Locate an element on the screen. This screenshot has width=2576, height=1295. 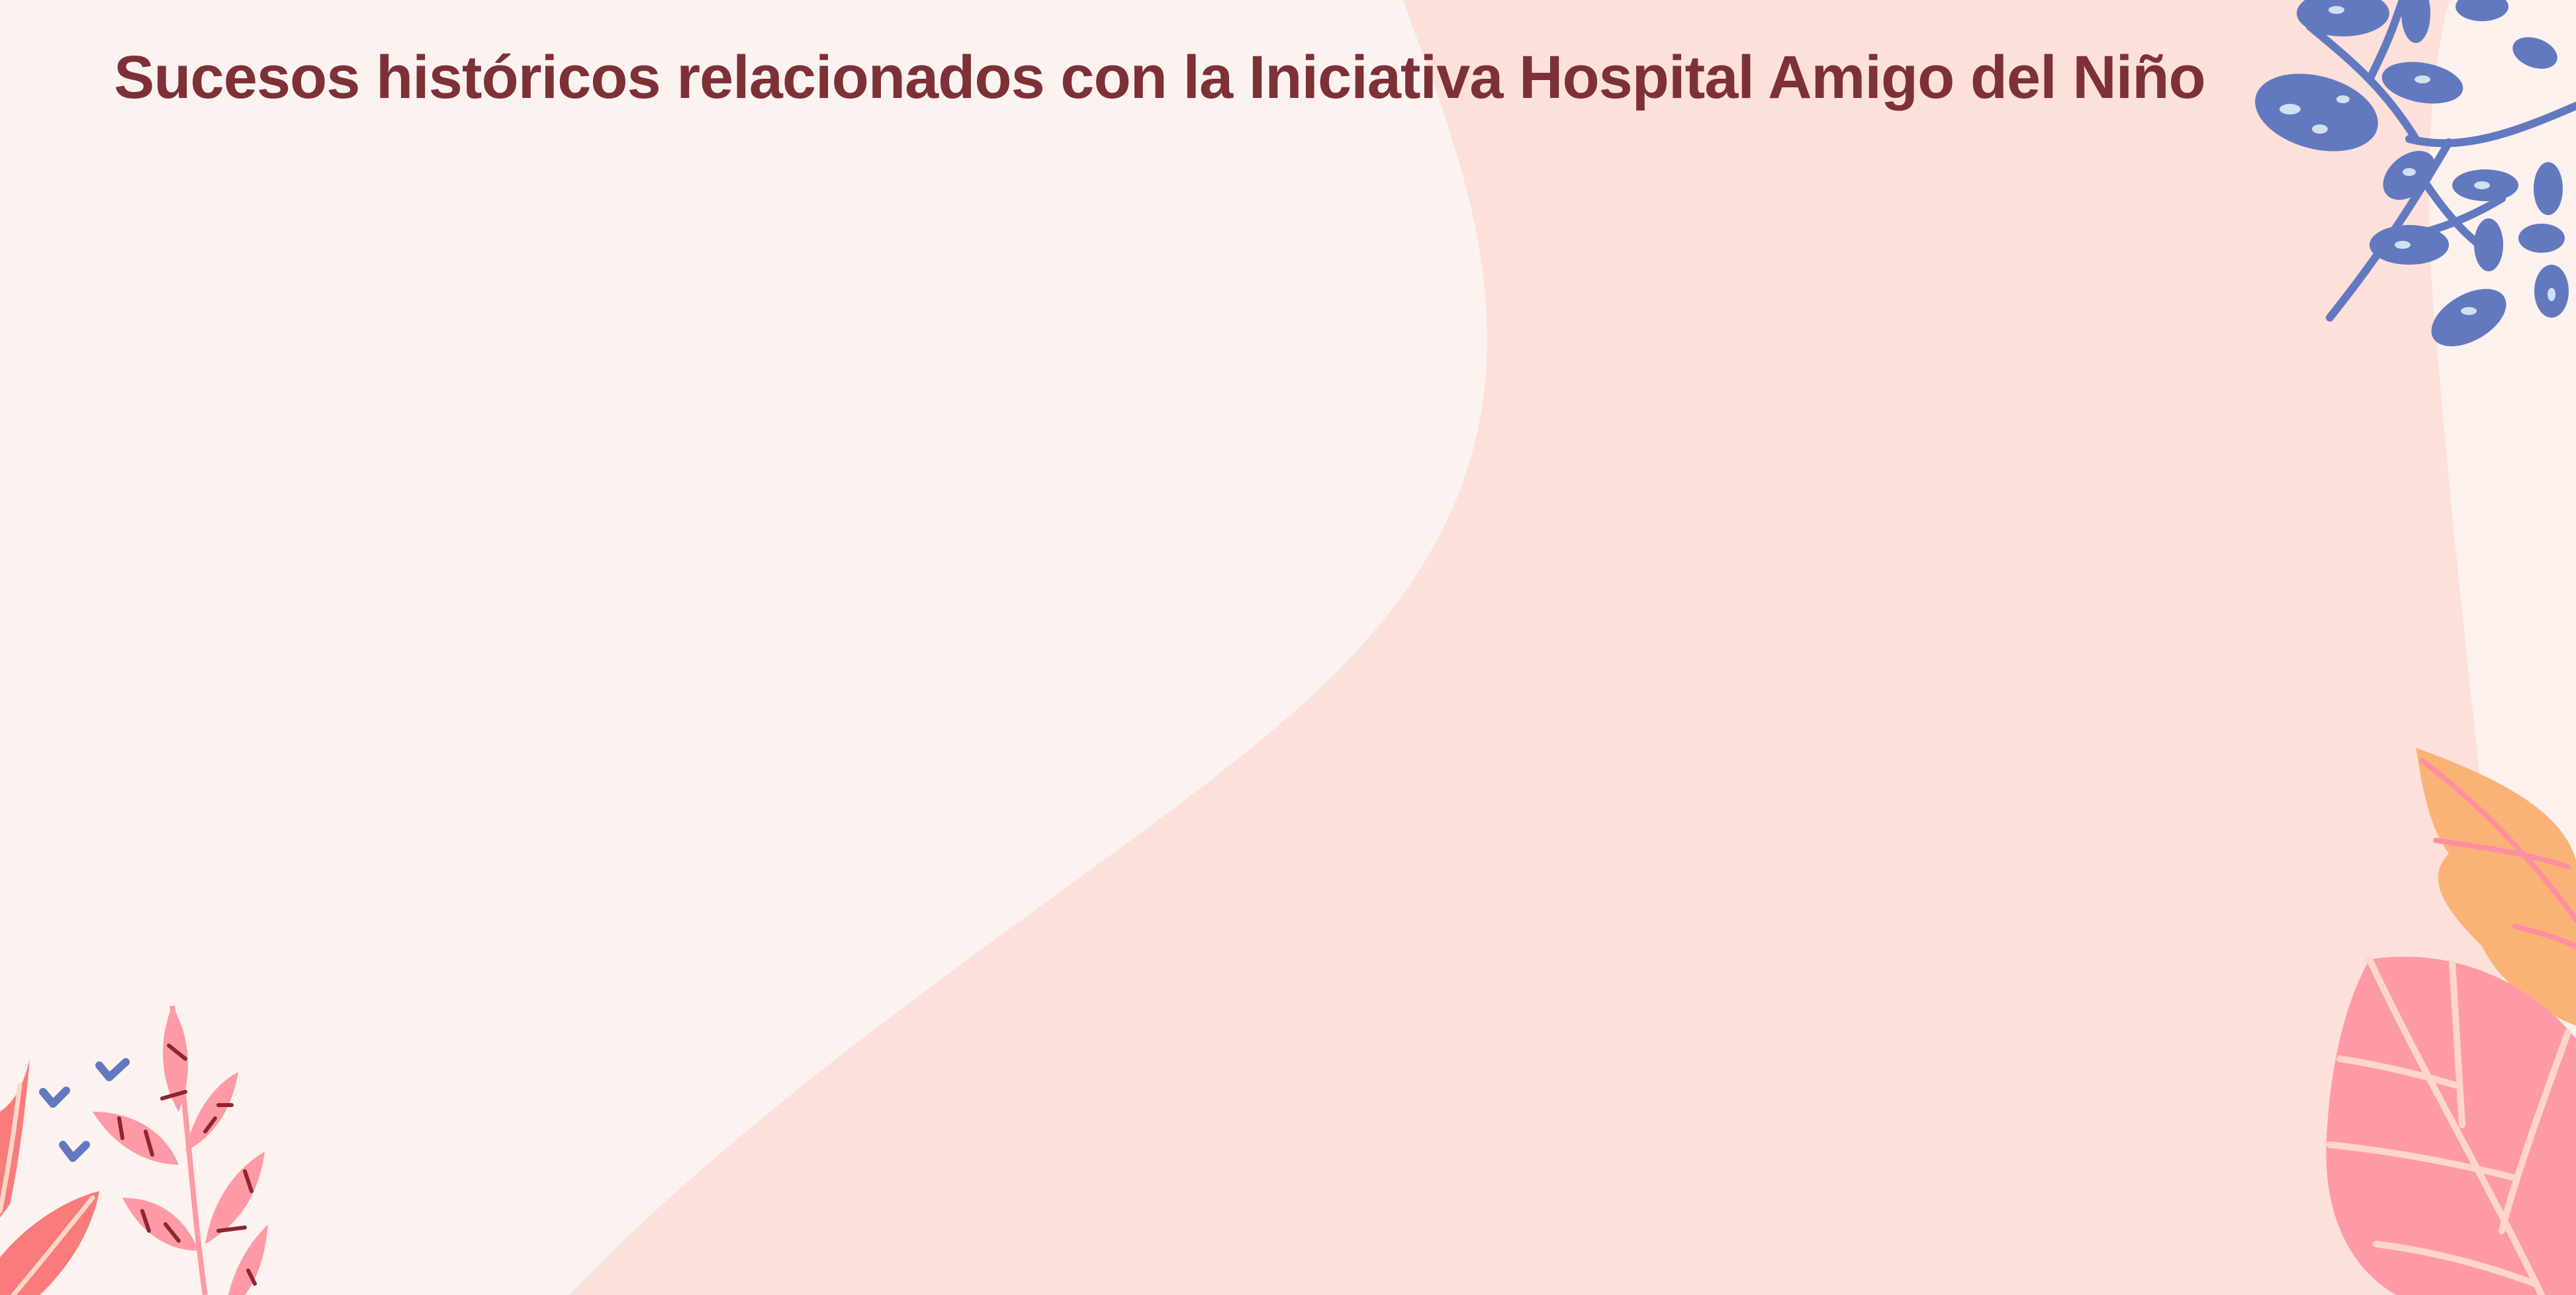
blue-branch-icon is located at coordinates (2415, 173).